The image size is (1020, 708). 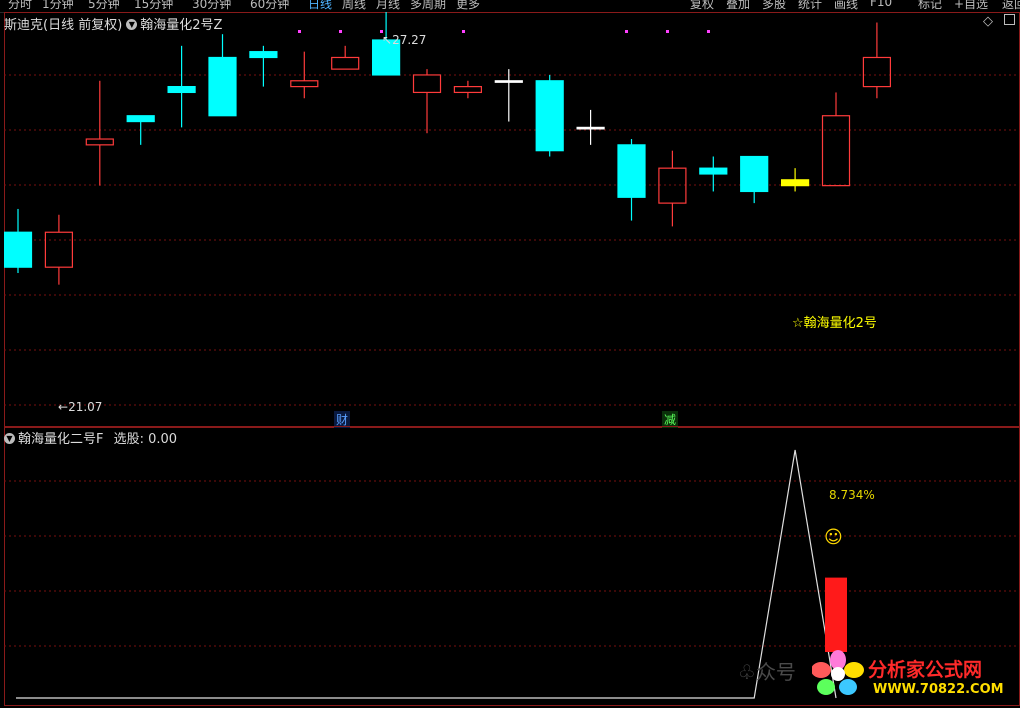 What do you see at coordinates (702, 6) in the screenshot?
I see `toolbar-right-item-0: 复权` at bounding box center [702, 6].